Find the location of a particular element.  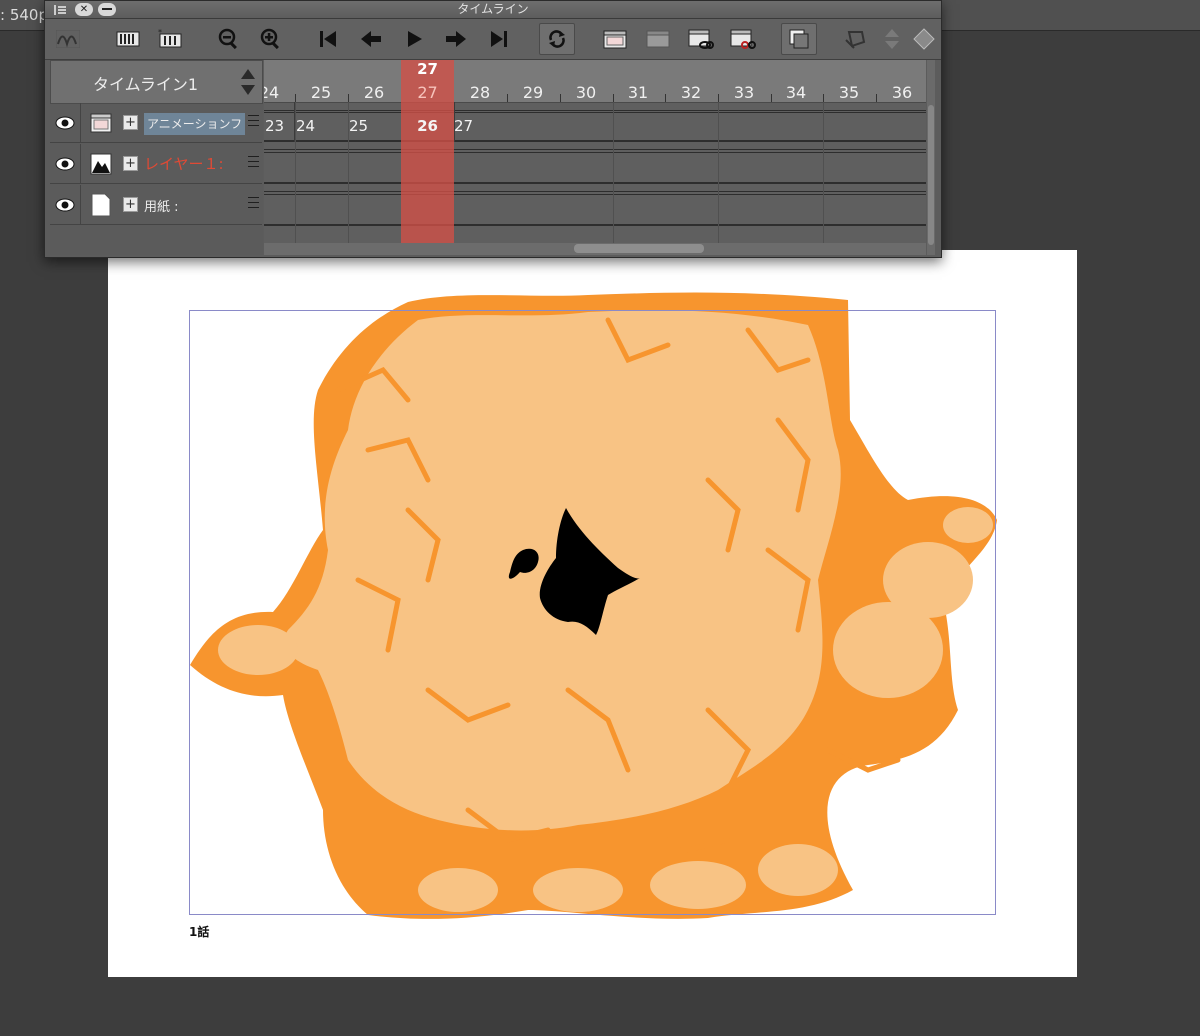

titlebar: ✕ タイムライン is located at coordinates (493, 10).